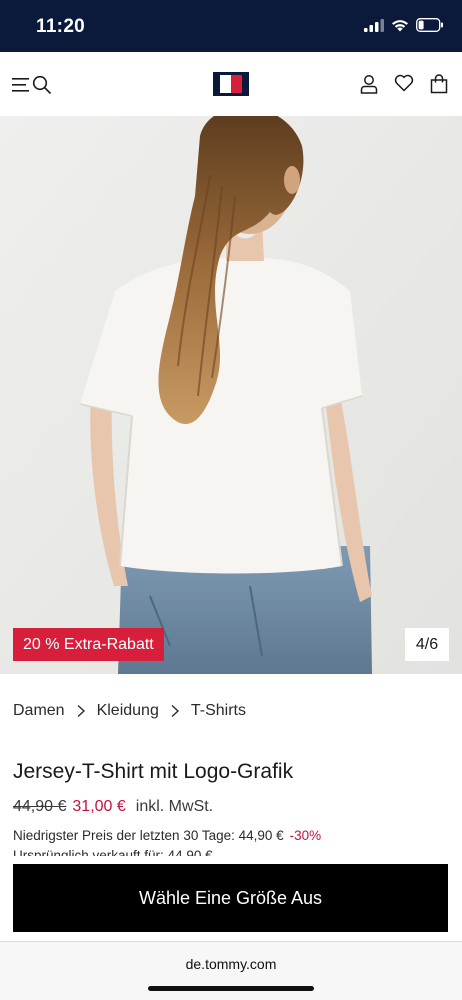 The width and height of the screenshot is (462, 1000). I want to click on vat-note: inkl. MwSt., so click(174, 806).